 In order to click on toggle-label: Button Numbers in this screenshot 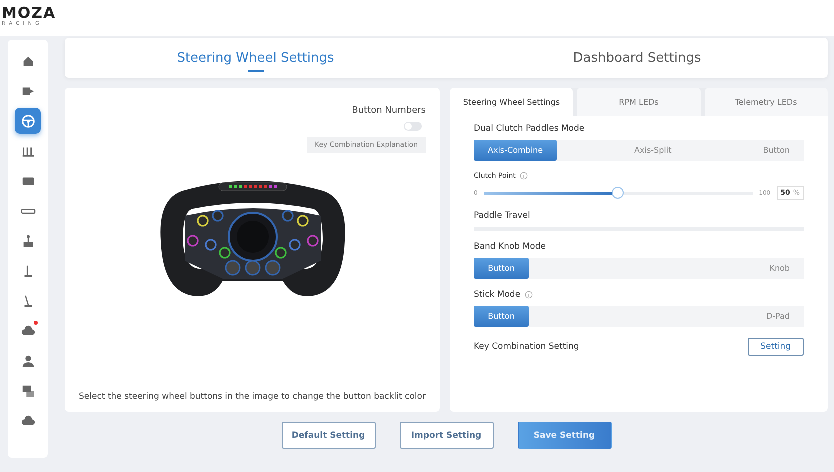, I will do `click(389, 111)`.